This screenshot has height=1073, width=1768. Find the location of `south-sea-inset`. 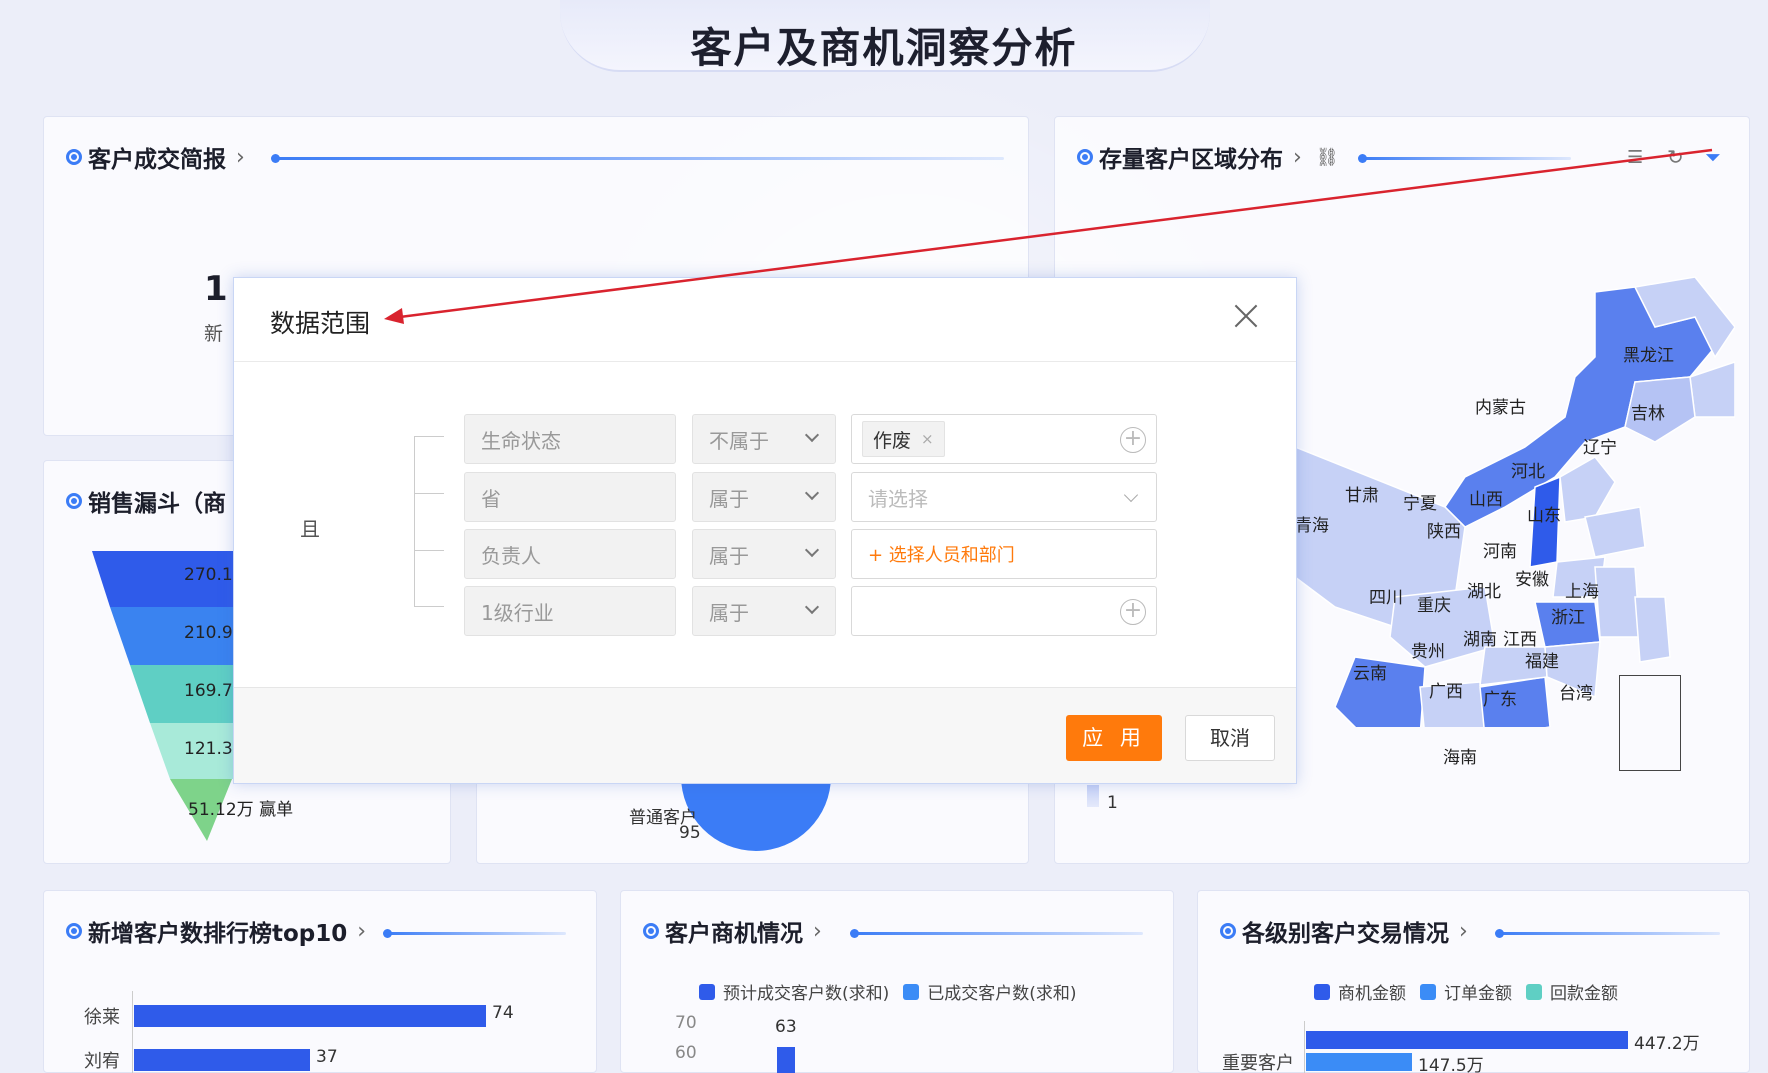

south-sea-inset is located at coordinates (1650, 723).